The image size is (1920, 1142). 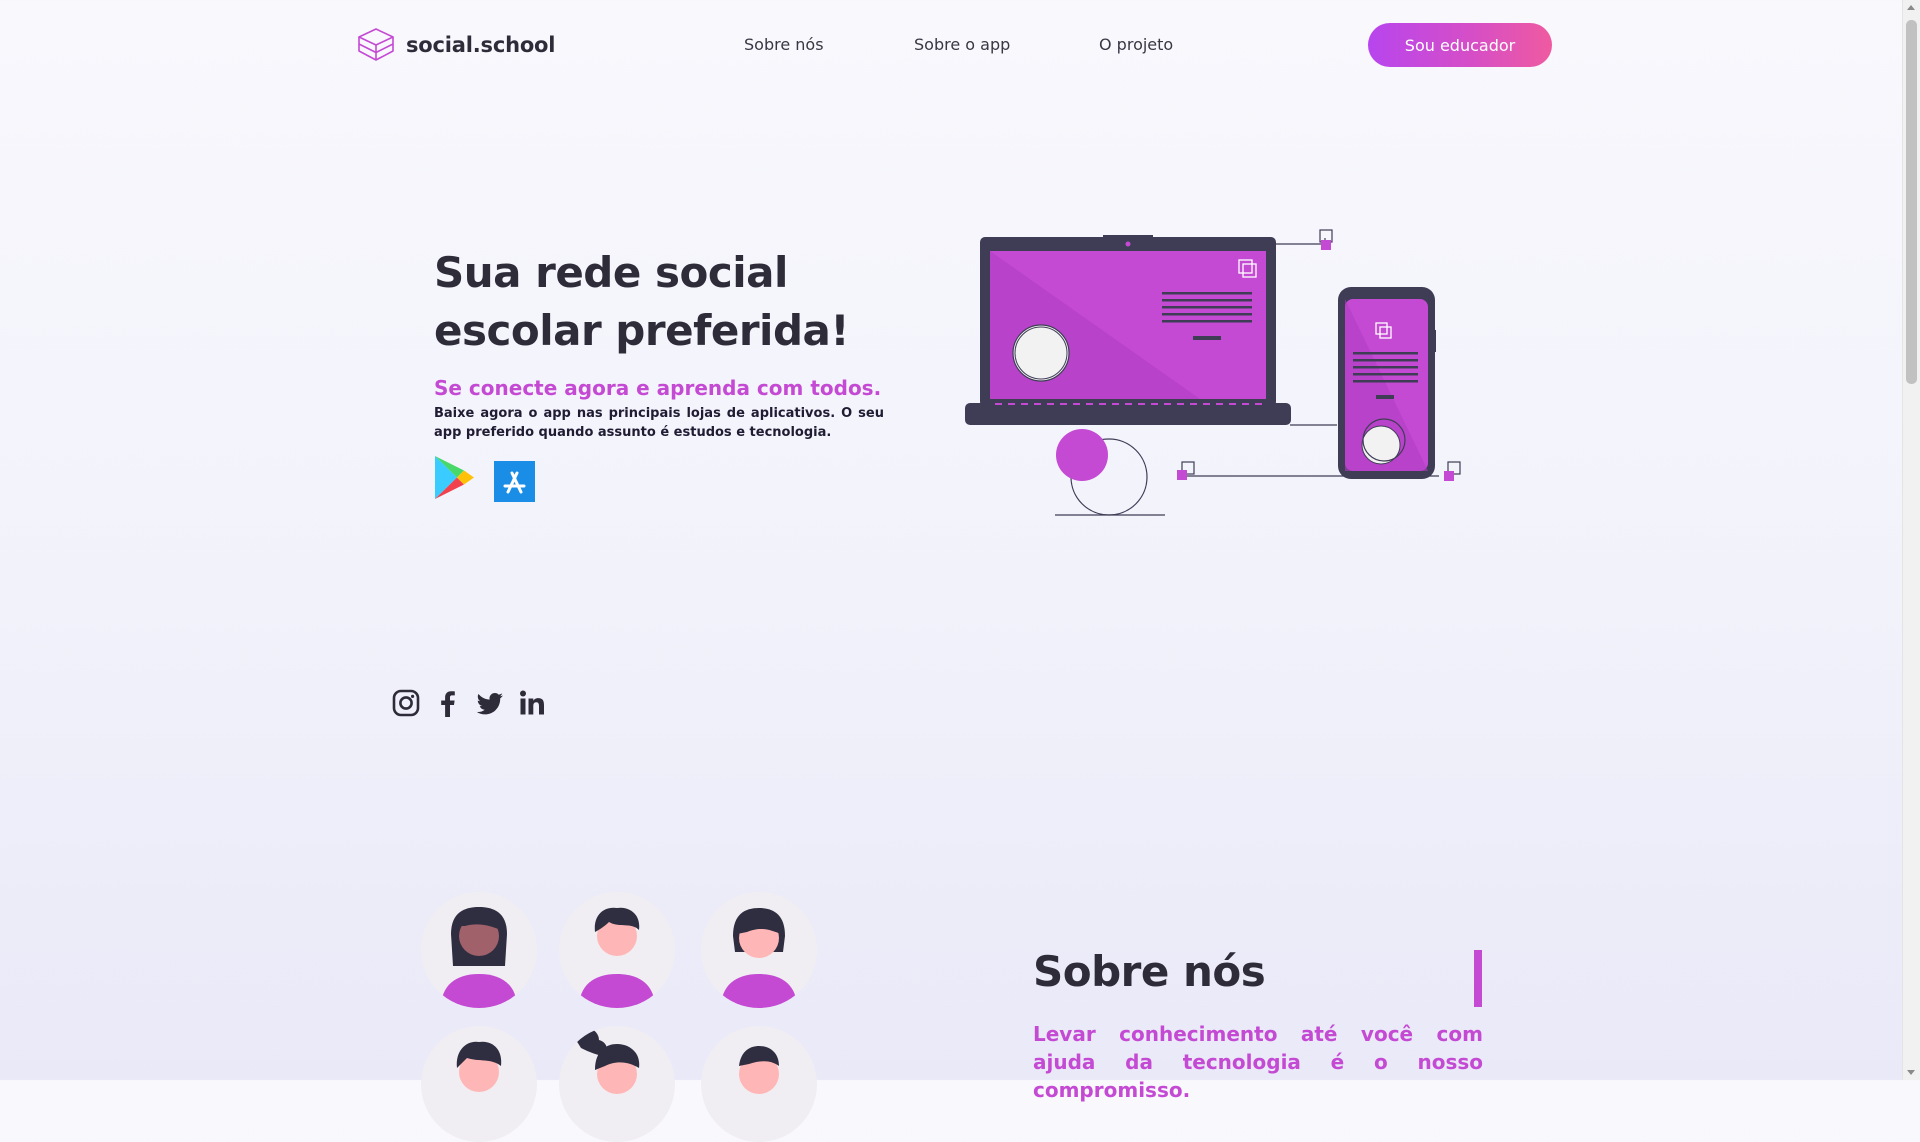 I want to click on nav-link-sobre-nos: Sobre nós, so click(x=784, y=44).